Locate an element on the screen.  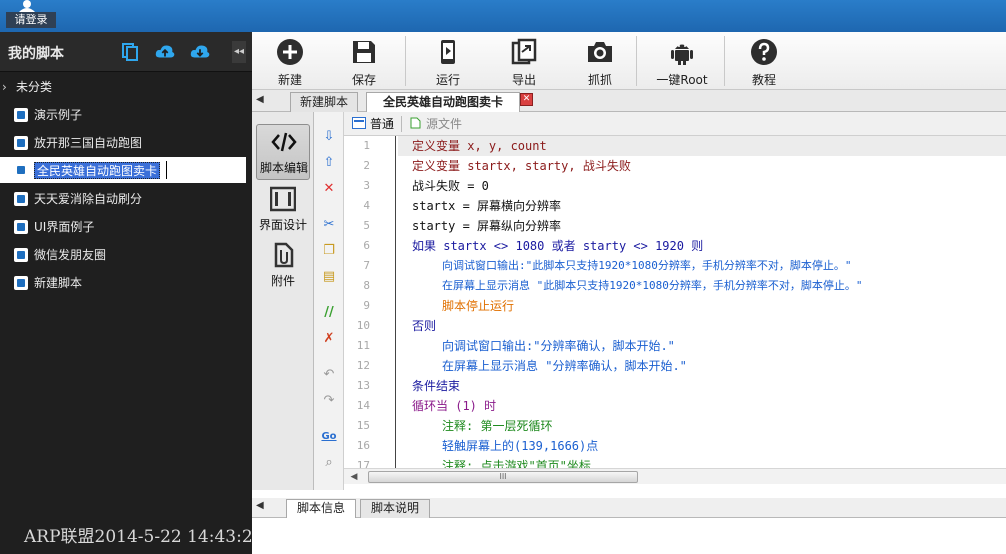
code-line: starty = 屏幕纵向分辨率 is located at coordinates (487, 226).